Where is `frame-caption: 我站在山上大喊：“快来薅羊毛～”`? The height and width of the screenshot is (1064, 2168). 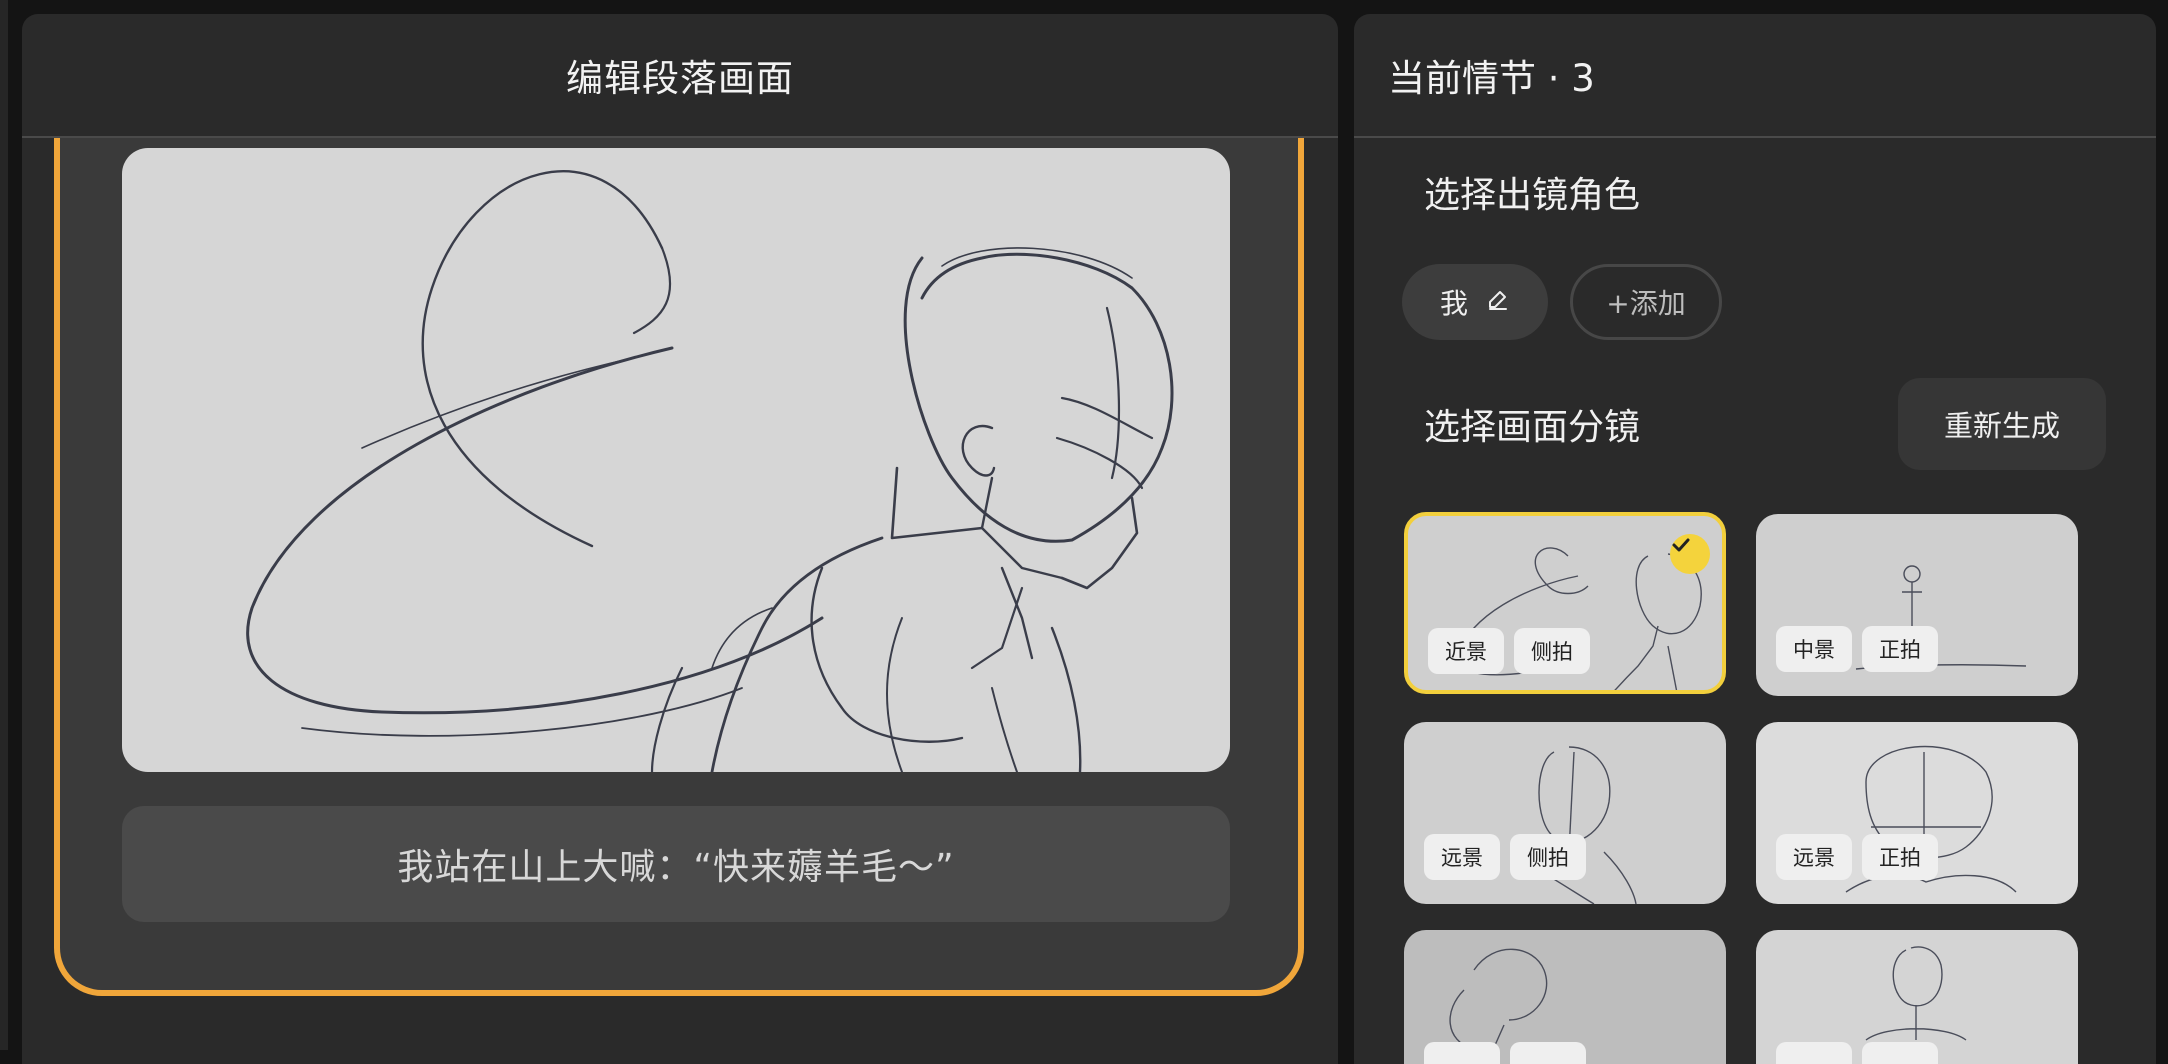 frame-caption: 我站在山上大喊：“快来薅羊毛～” is located at coordinates (676, 864).